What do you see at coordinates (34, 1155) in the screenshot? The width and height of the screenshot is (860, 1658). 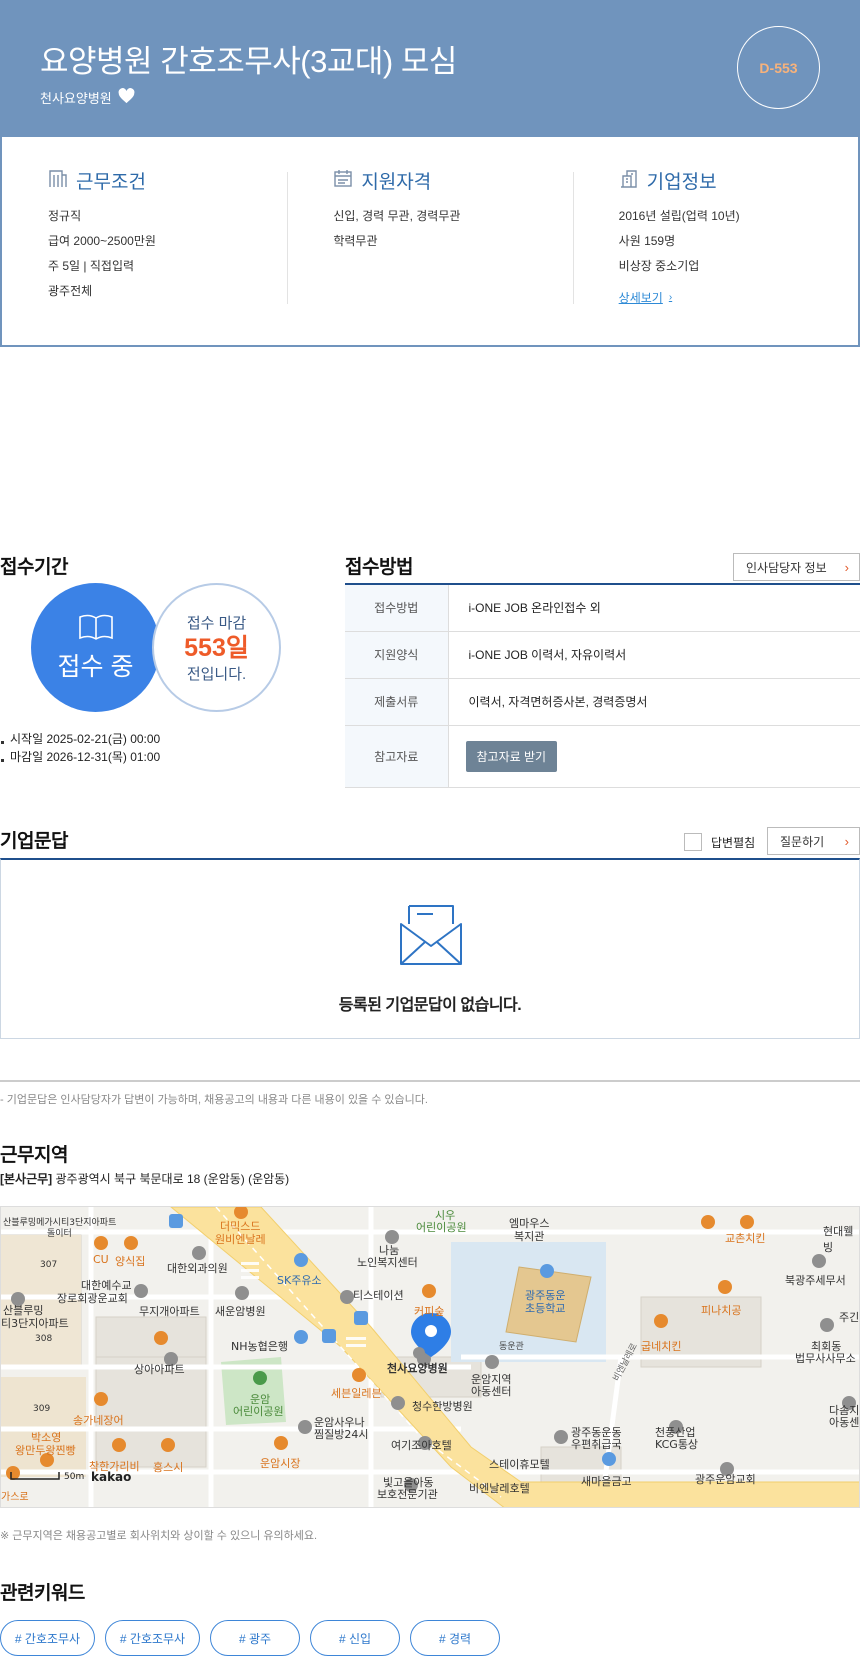 I see `location-title: 근무지역` at bounding box center [34, 1155].